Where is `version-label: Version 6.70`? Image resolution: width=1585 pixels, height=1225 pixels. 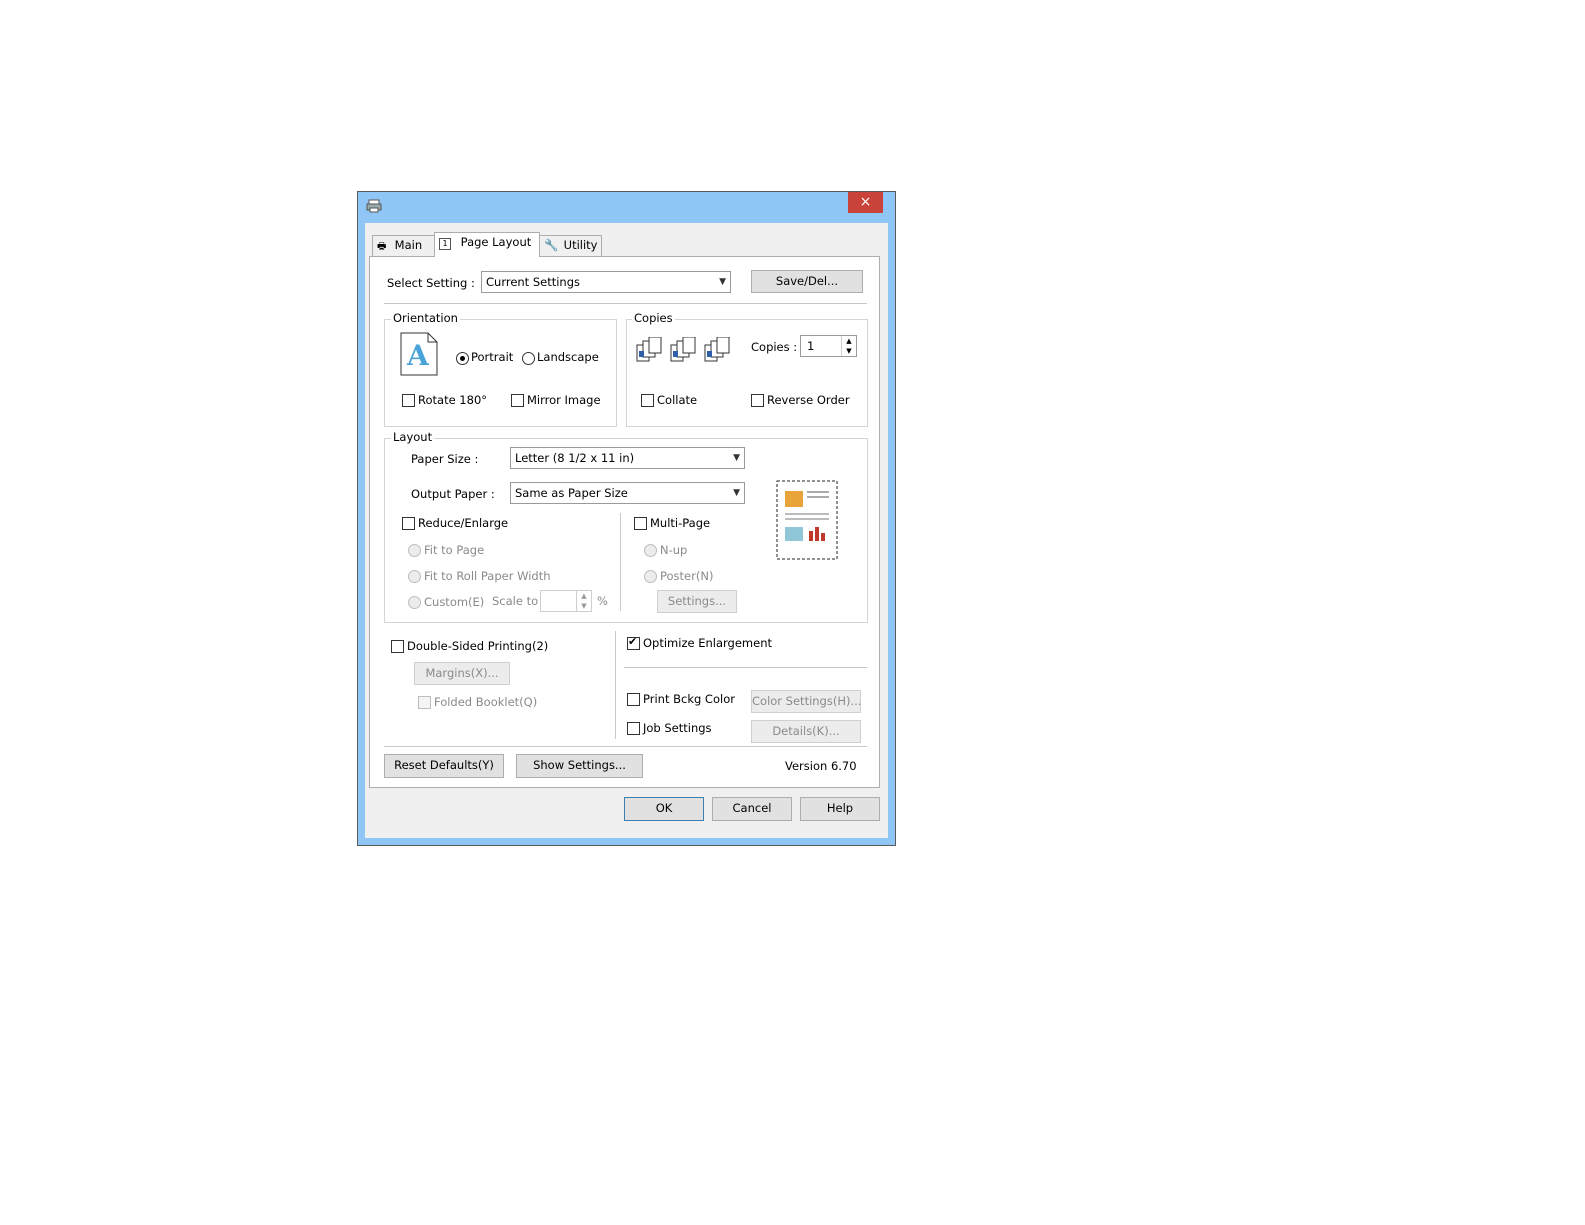
version-label: Version 6.70 is located at coordinates (821, 766).